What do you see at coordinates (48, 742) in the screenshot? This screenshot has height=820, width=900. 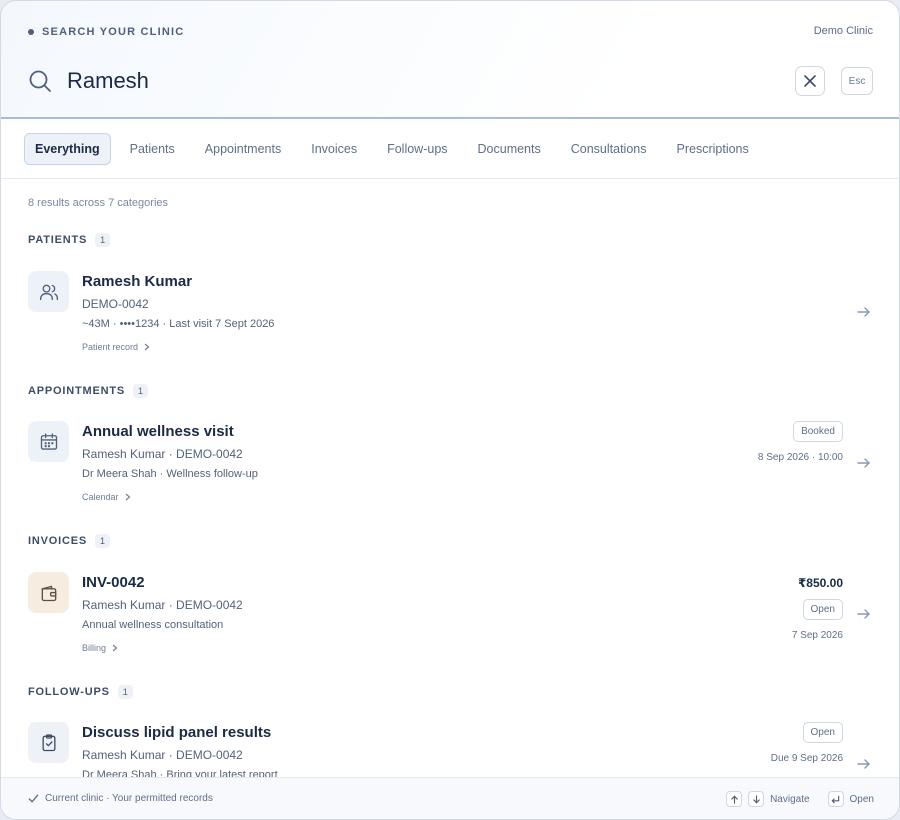 I see `clipboard-check-icon` at bounding box center [48, 742].